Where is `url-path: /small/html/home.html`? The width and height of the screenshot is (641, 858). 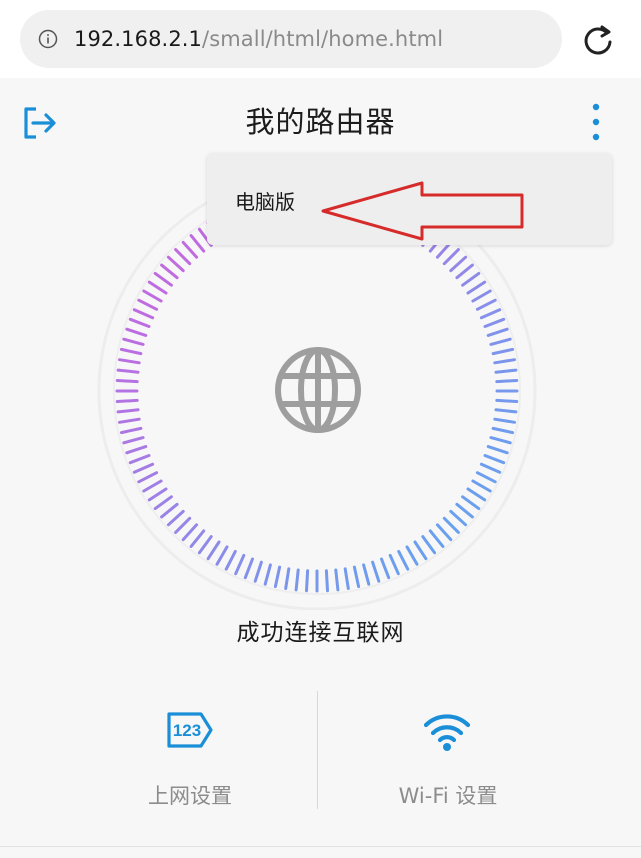 url-path: /small/html/home.html is located at coordinates (323, 39).